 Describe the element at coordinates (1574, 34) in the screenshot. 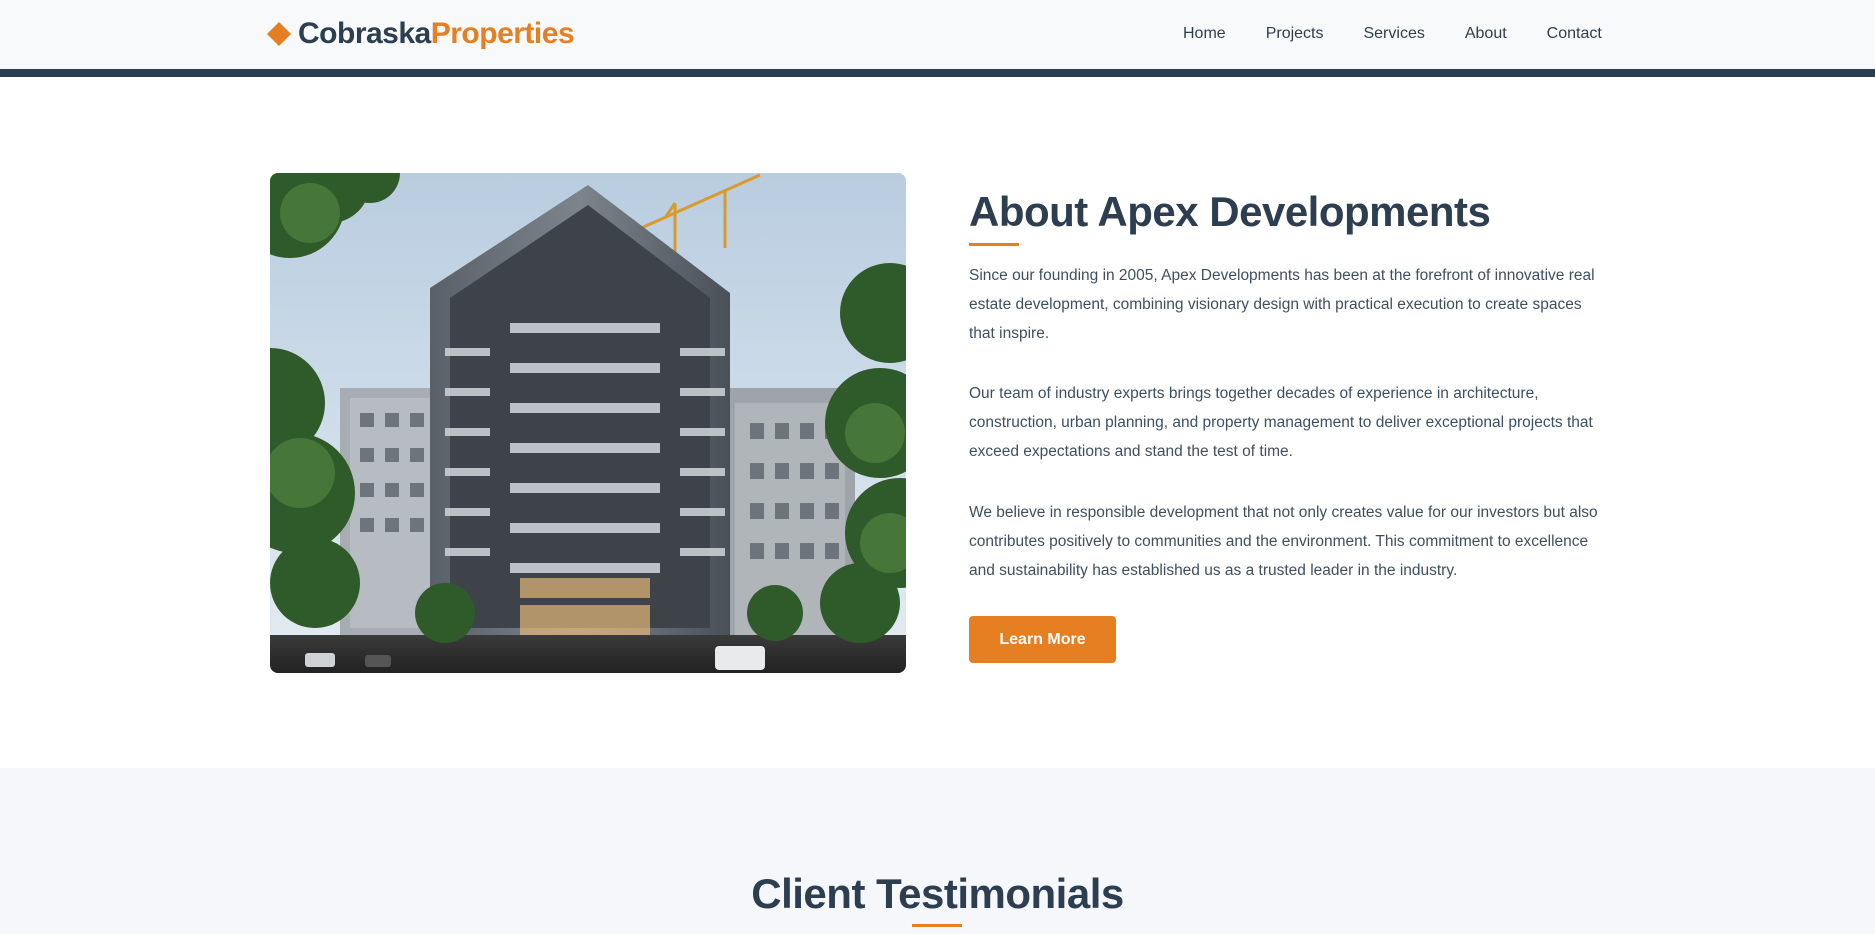

I see `nav-contact: Contact` at that location.